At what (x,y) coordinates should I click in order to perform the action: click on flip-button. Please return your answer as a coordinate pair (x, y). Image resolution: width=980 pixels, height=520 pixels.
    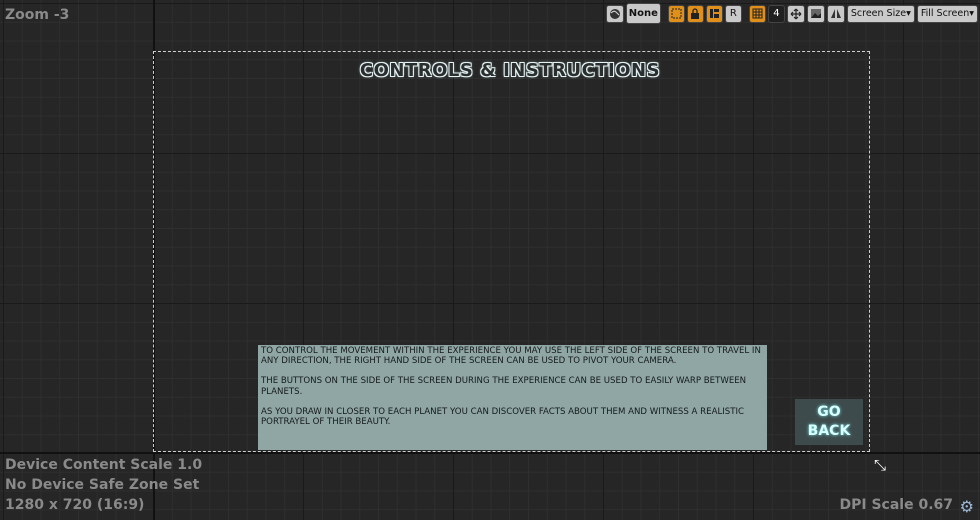
    Looking at the image, I should click on (835, 13).